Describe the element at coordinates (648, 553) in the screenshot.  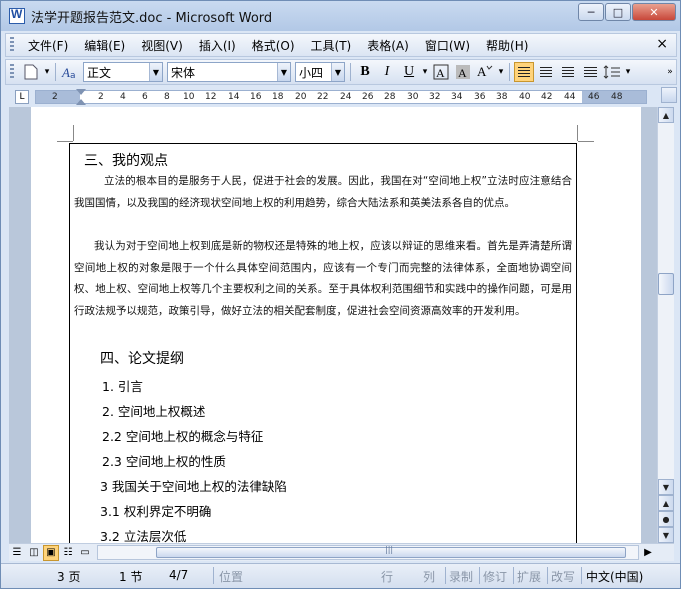
I see `scroll-right-button: ▶` at that location.